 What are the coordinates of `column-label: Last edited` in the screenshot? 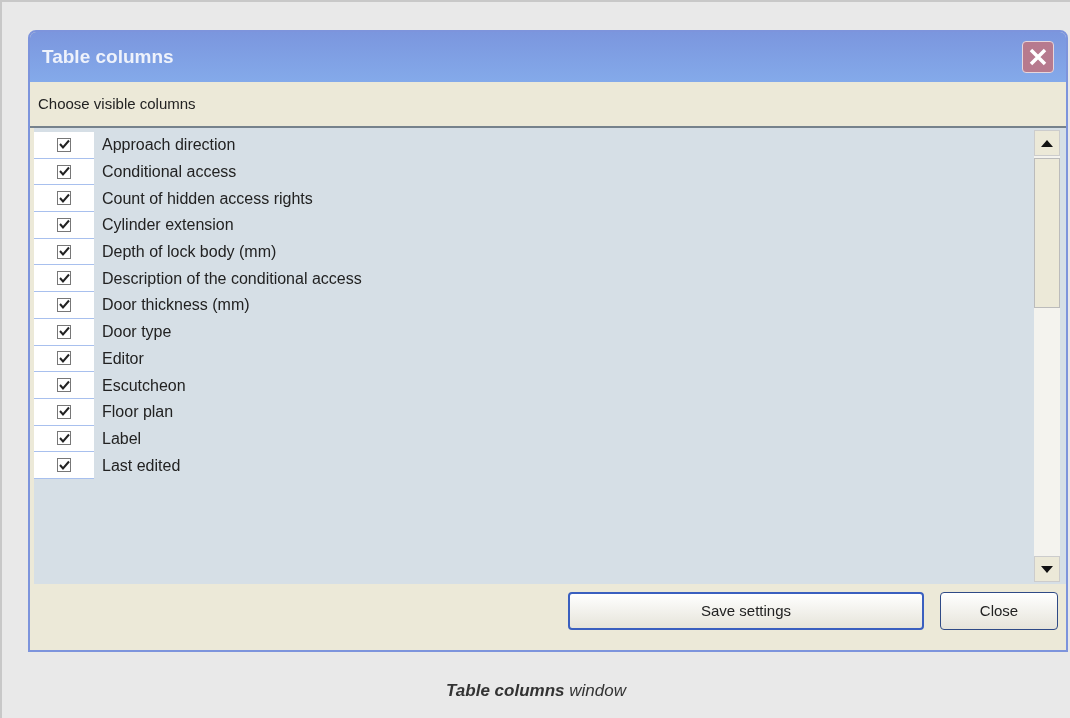 It's located at (141, 465).